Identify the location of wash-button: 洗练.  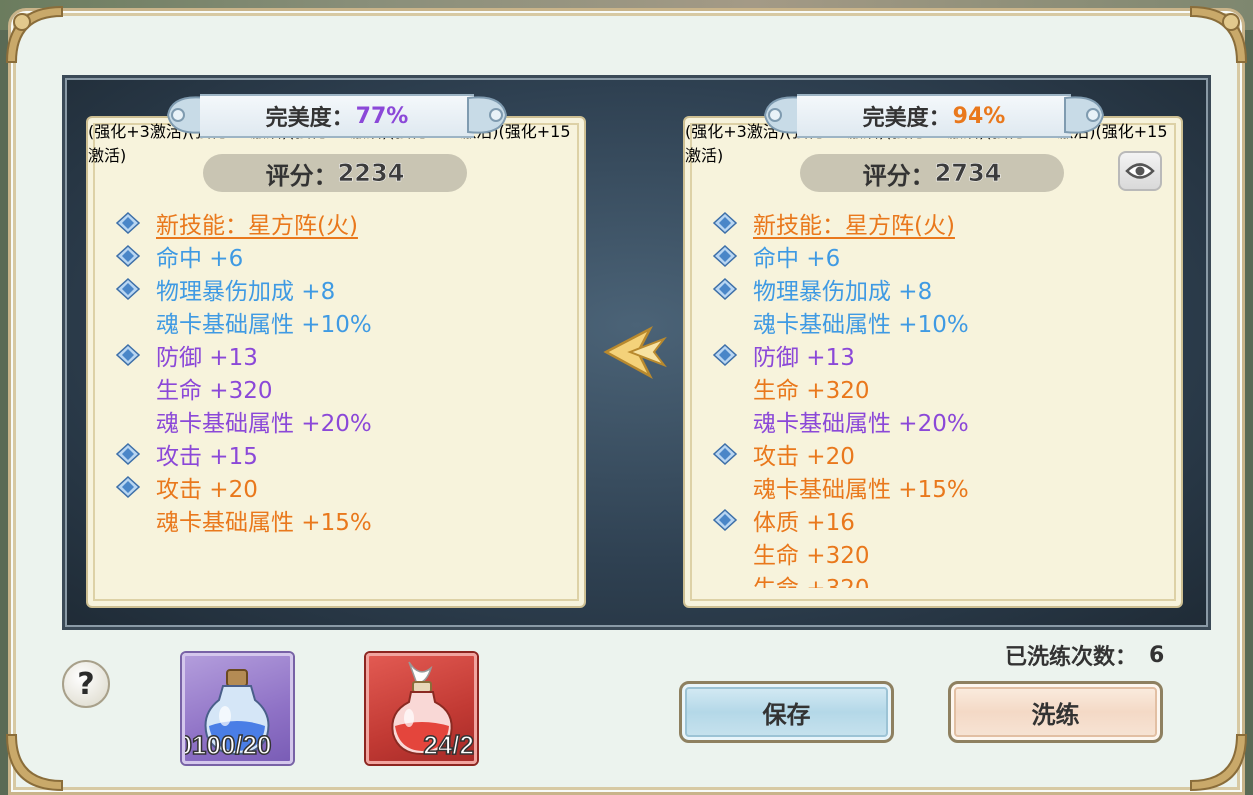
(1055, 712).